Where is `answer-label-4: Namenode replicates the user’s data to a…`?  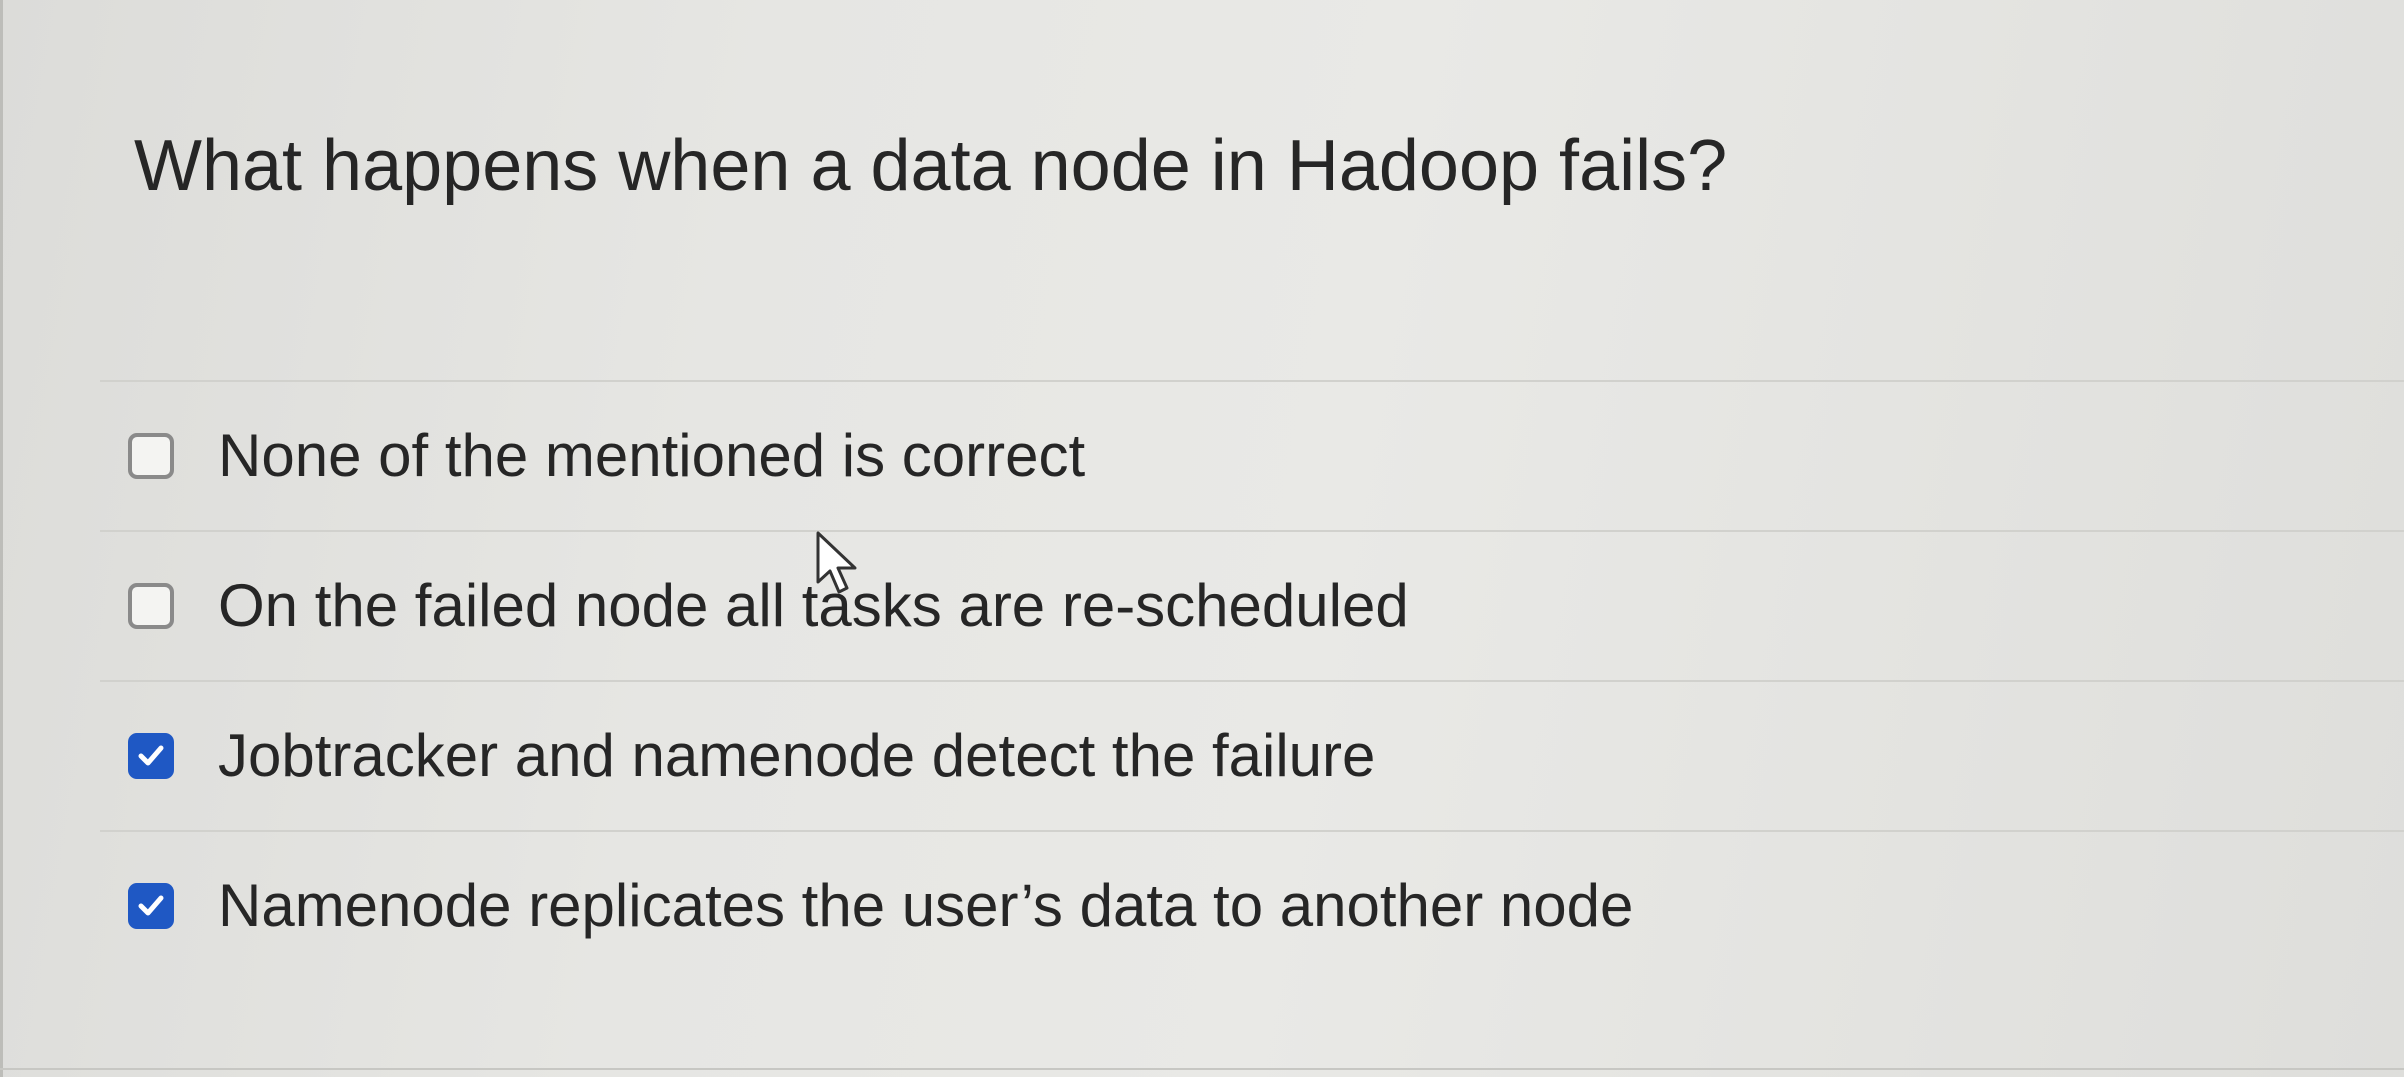 answer-label-4: Namenode replicates the user’s data to a… is located at coordinates (926, 905).